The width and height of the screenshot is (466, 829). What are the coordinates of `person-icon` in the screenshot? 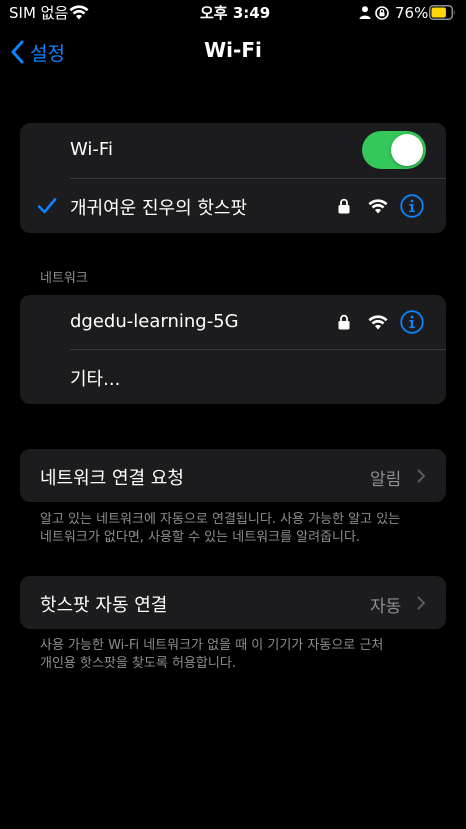 It's located at (365, 12).